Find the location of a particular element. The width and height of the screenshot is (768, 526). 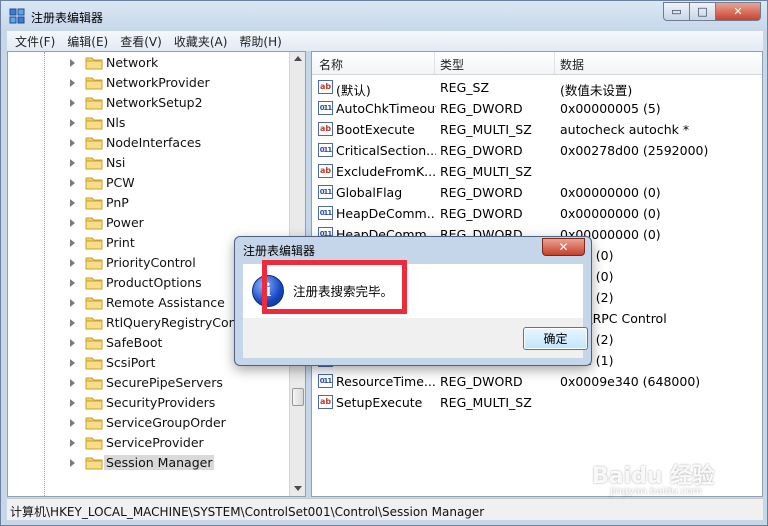

value-type: REG_SZ is located at coordinates (465, 87).